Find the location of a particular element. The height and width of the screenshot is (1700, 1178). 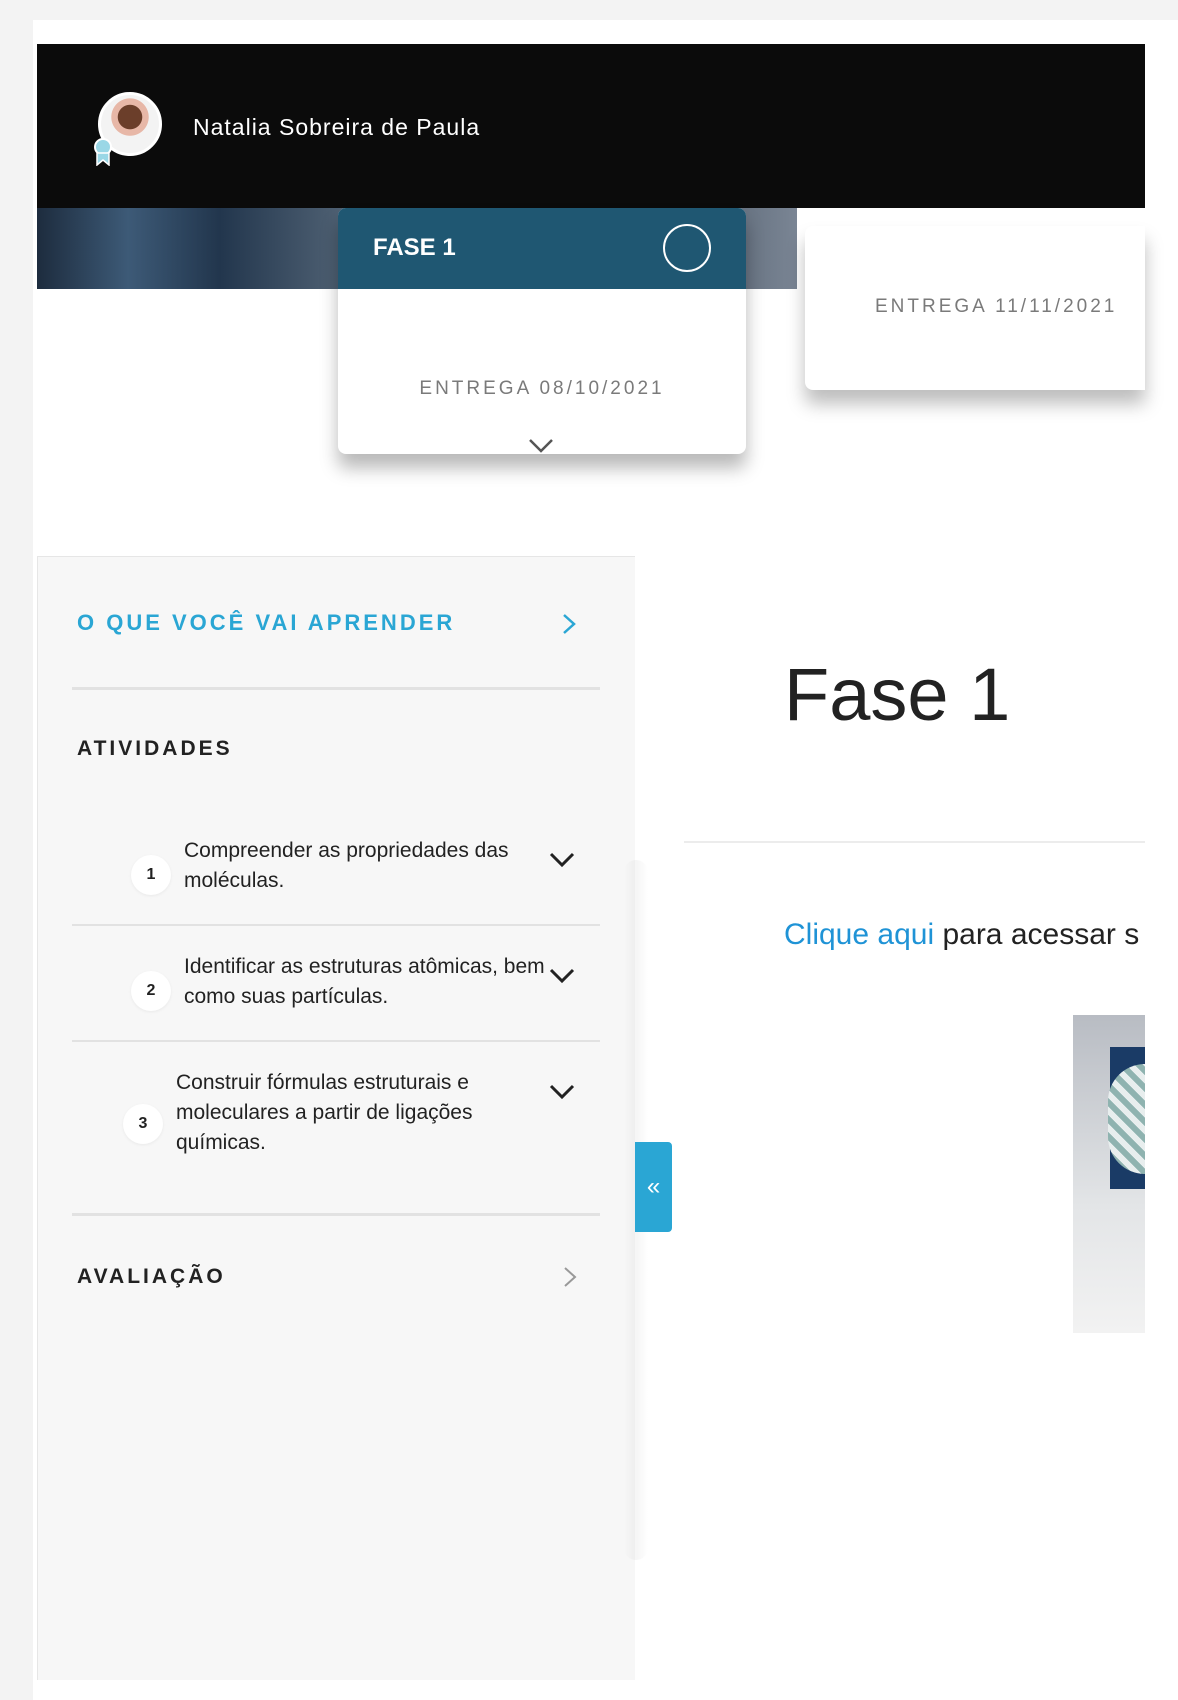

award-badge-icon is located at coordinates (103, 152).